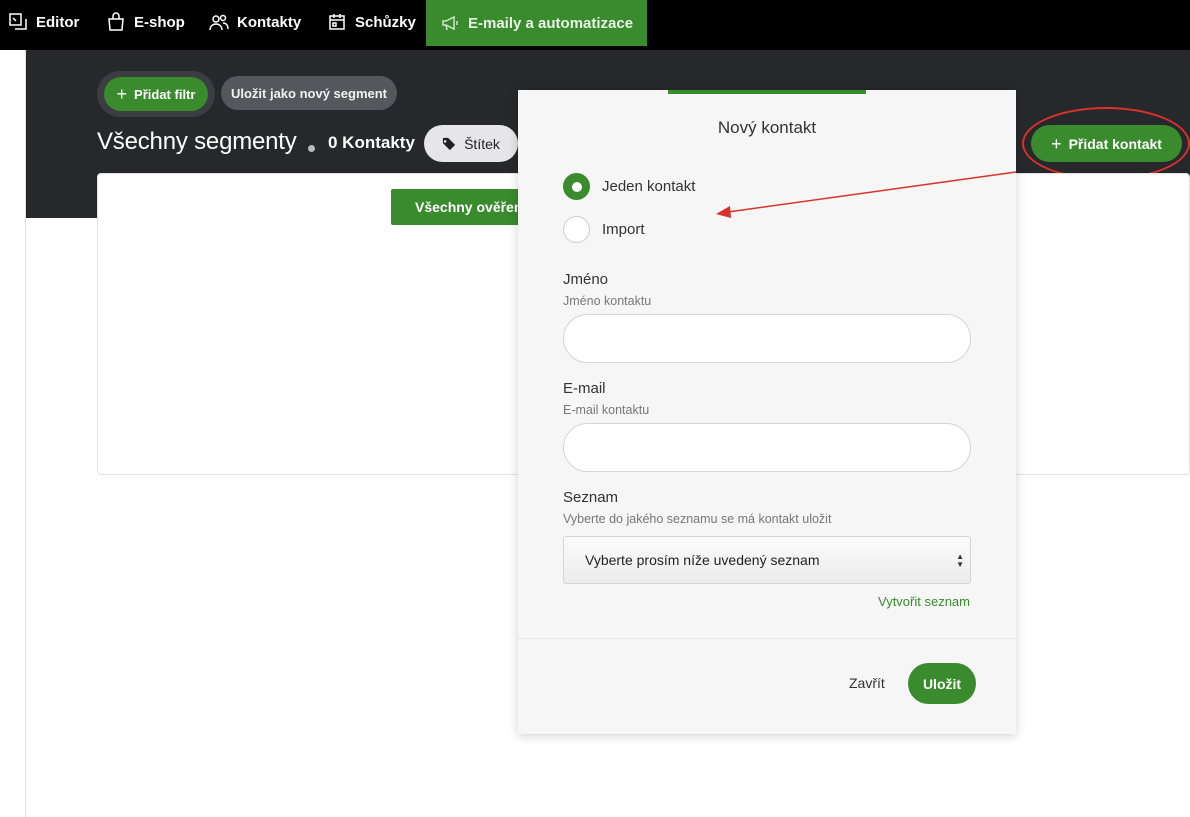  I want to click on save-segment-label: Uložit jako nový segment, so click(309, 93).